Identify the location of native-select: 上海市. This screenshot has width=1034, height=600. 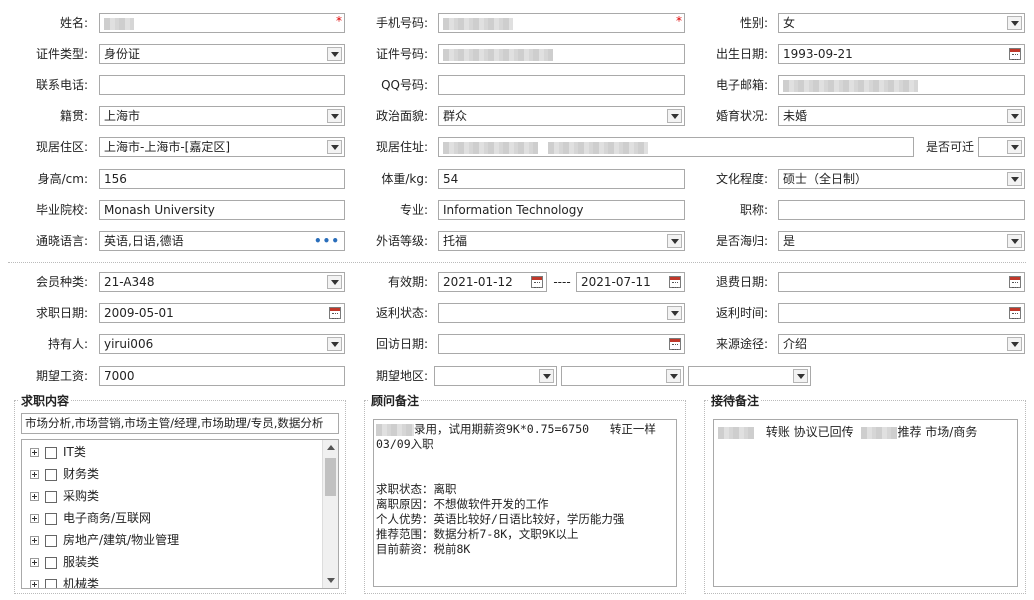
(222, 116).